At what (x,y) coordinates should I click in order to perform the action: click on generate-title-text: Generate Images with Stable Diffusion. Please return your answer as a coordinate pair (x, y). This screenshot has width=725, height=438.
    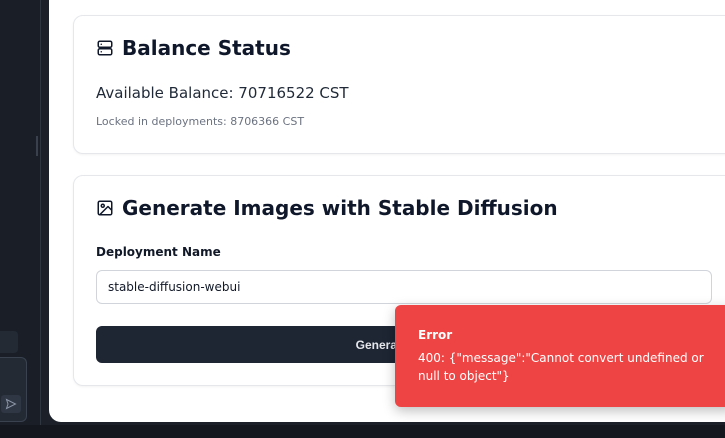
    Looking at the image, I should click on (340, 208).